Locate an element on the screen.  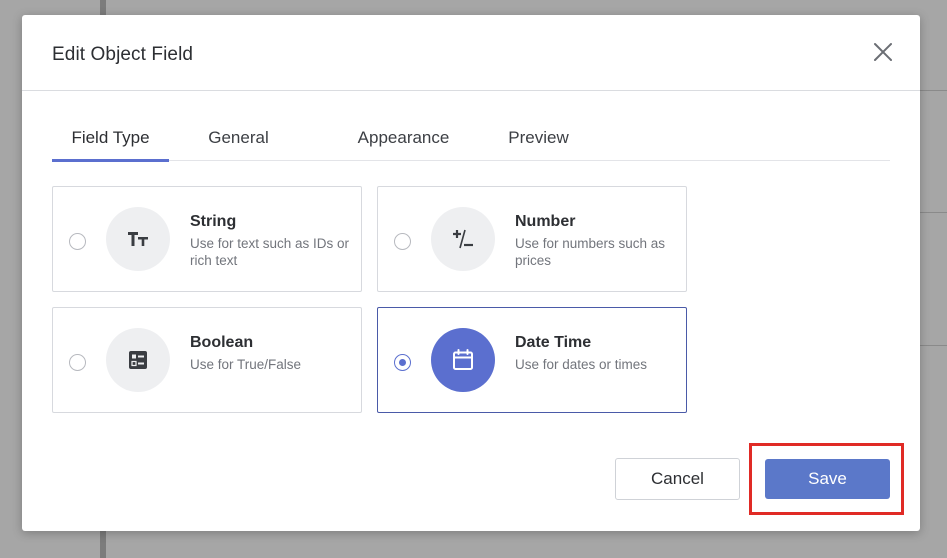
calendar-icon is located at coordinates (463, 359).